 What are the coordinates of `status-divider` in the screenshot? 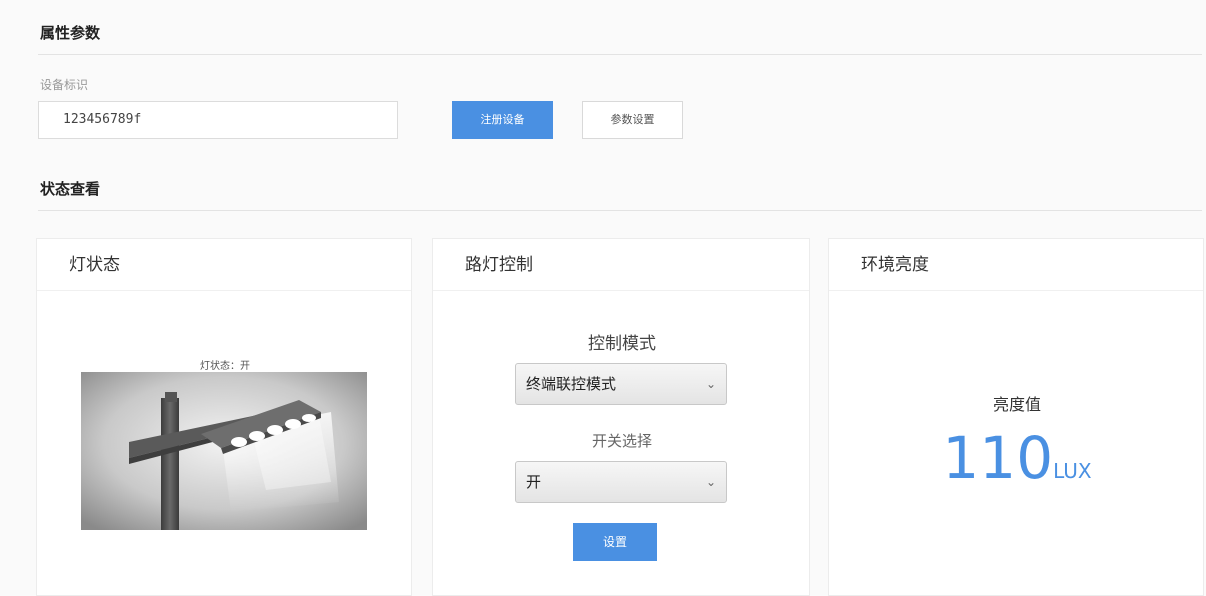 It's located at (620, 210).